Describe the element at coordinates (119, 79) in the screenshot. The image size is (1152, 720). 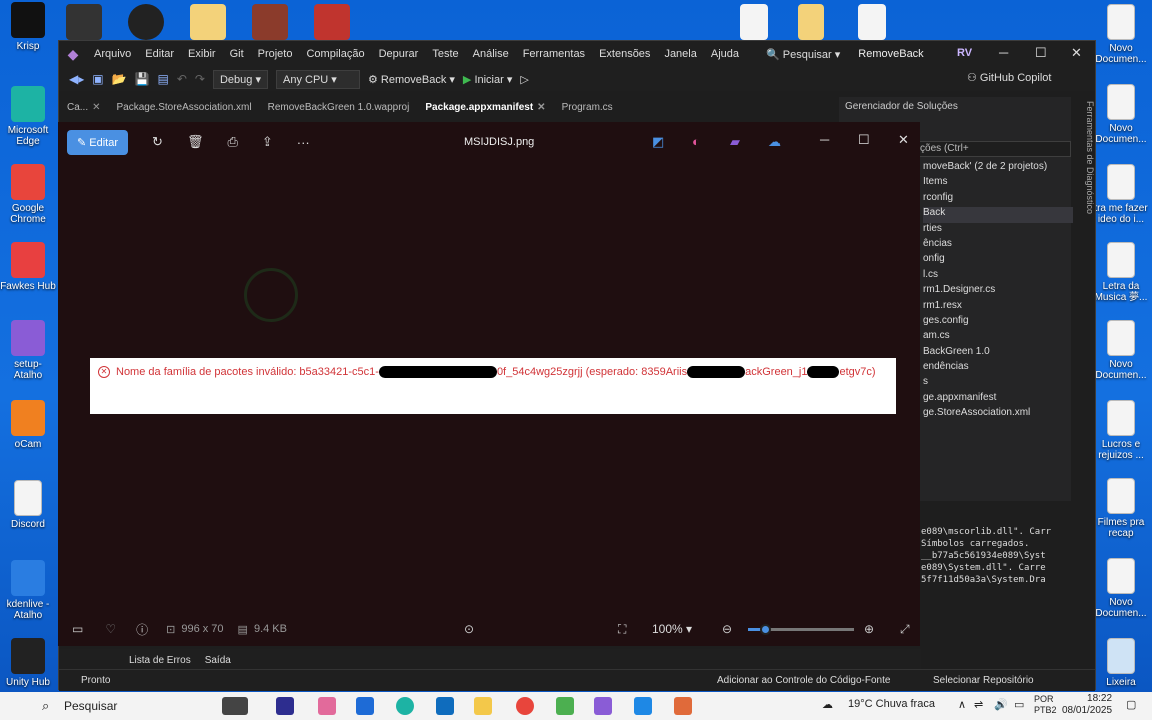
I see `open-icon: 📂` at that location.